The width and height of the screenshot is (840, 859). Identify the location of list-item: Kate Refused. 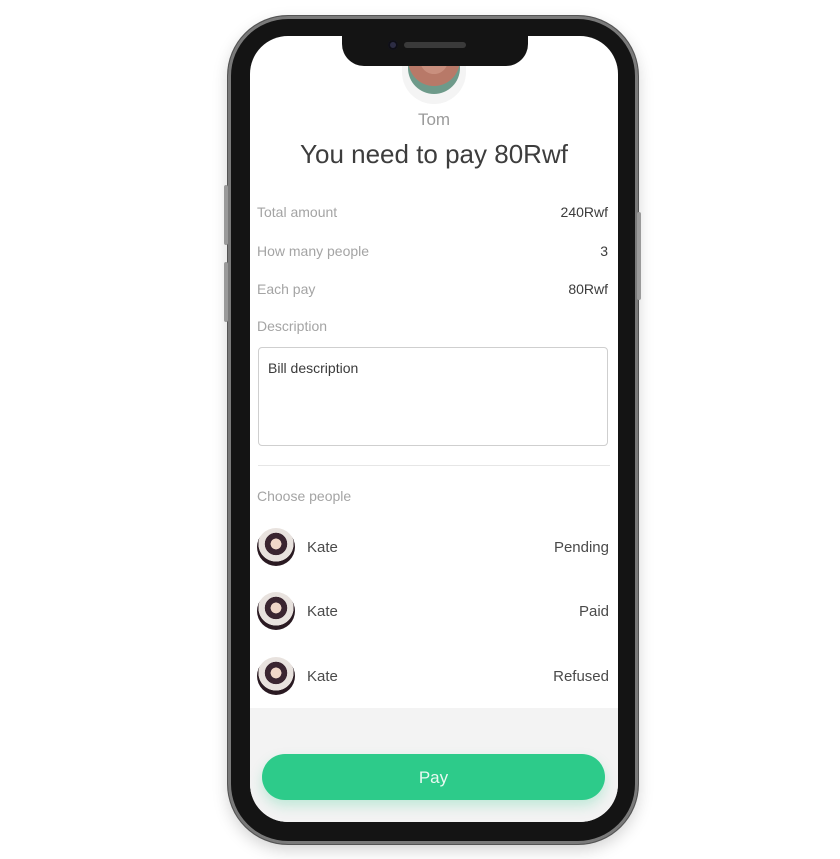
(433, 676).